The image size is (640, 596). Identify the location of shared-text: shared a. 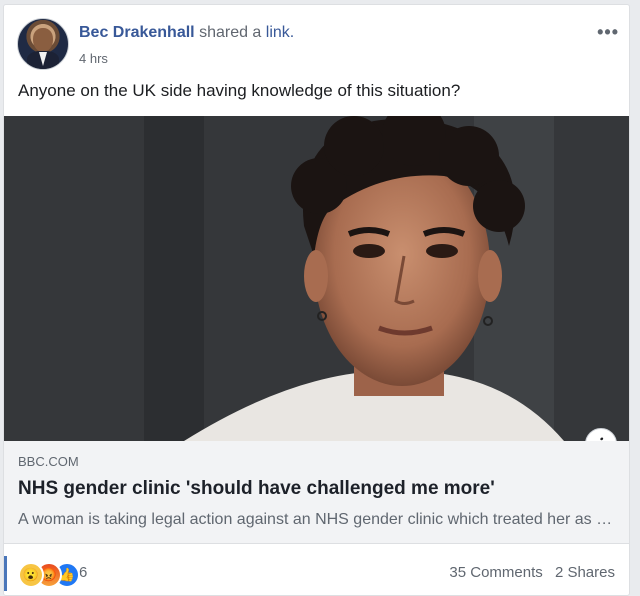
(230, 32).